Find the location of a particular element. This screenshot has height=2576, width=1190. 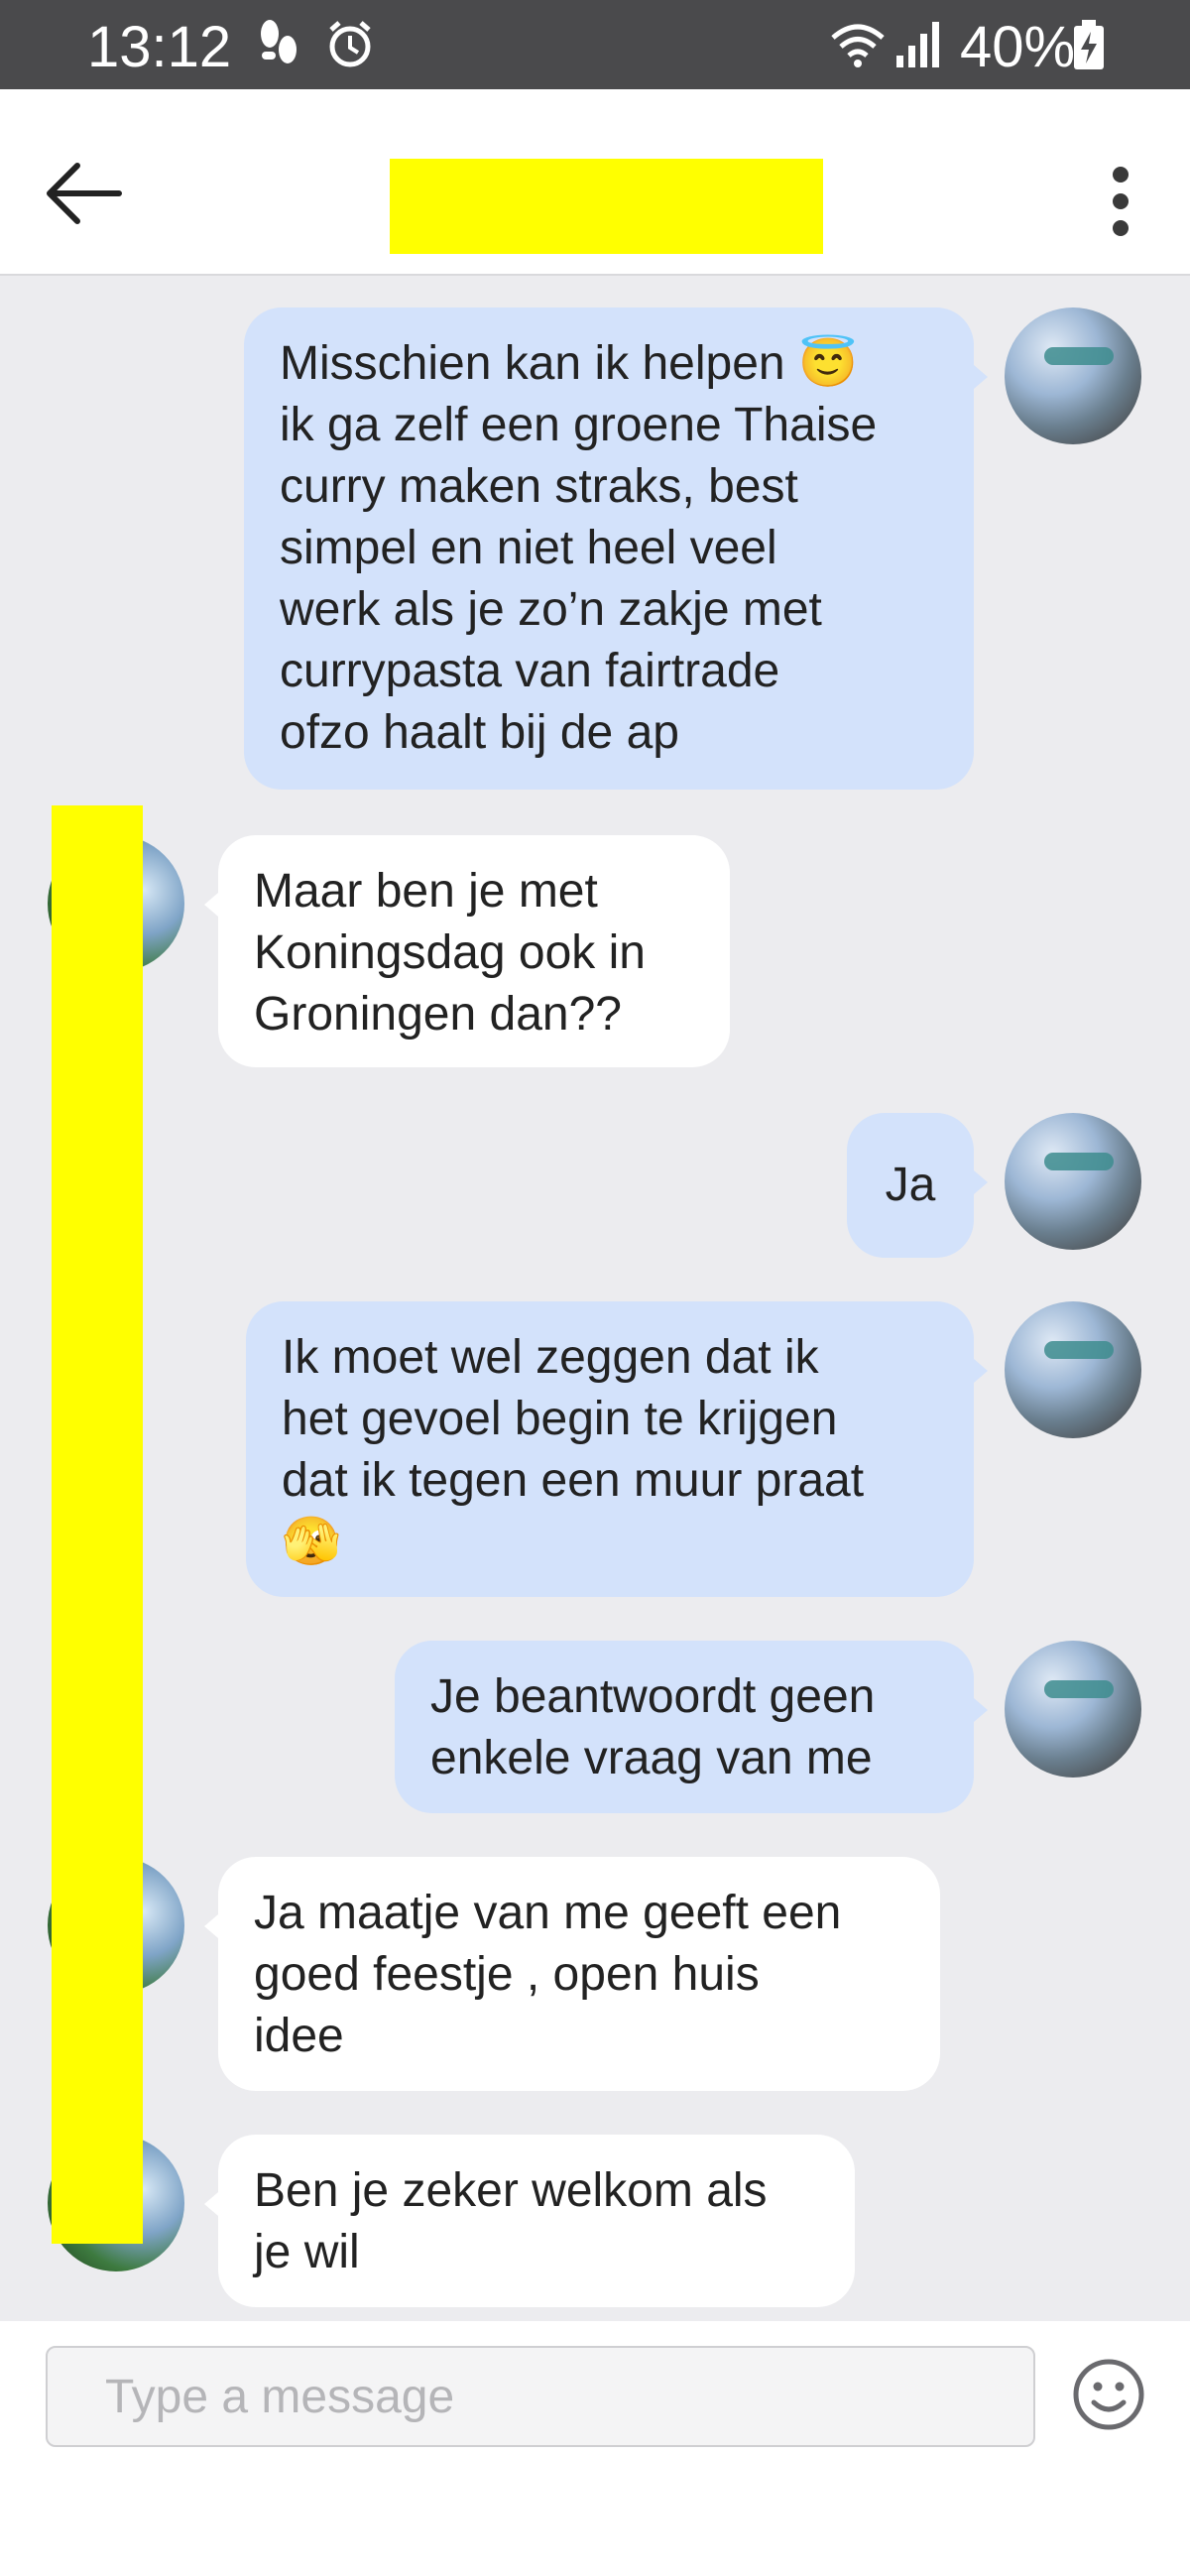

smiley-icon is located at coordinates (1108, 2394).